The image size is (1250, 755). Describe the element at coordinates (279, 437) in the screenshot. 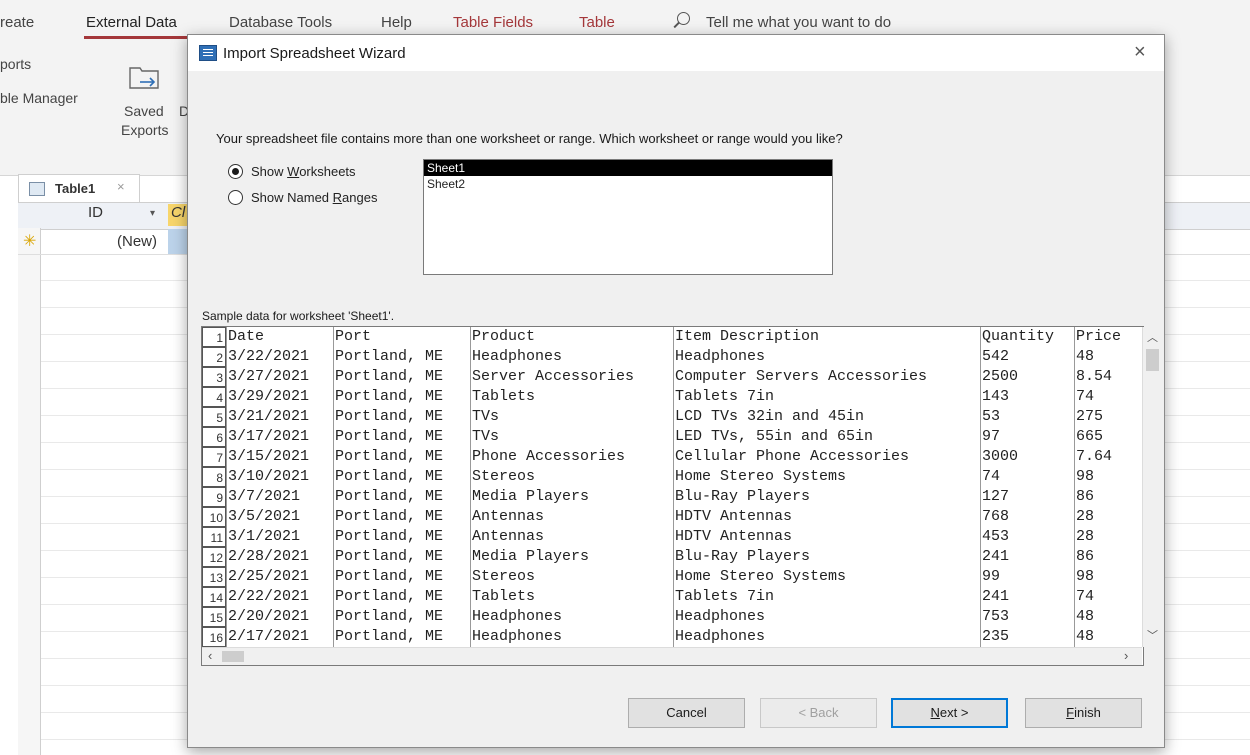

I see `date-cell: 3/17/2021` at that location.